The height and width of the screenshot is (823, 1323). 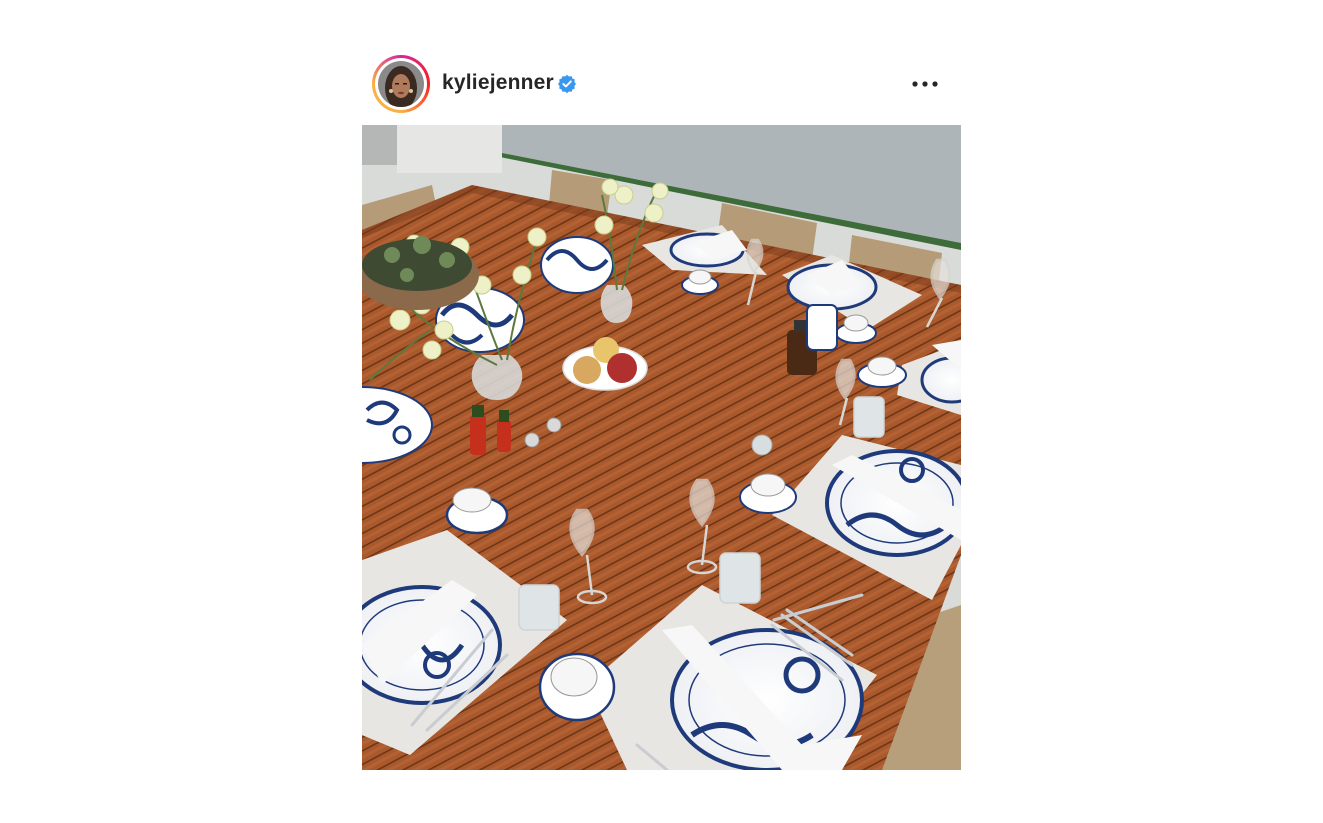 I want to click on more-options-icon, so click(x=925, y=84).